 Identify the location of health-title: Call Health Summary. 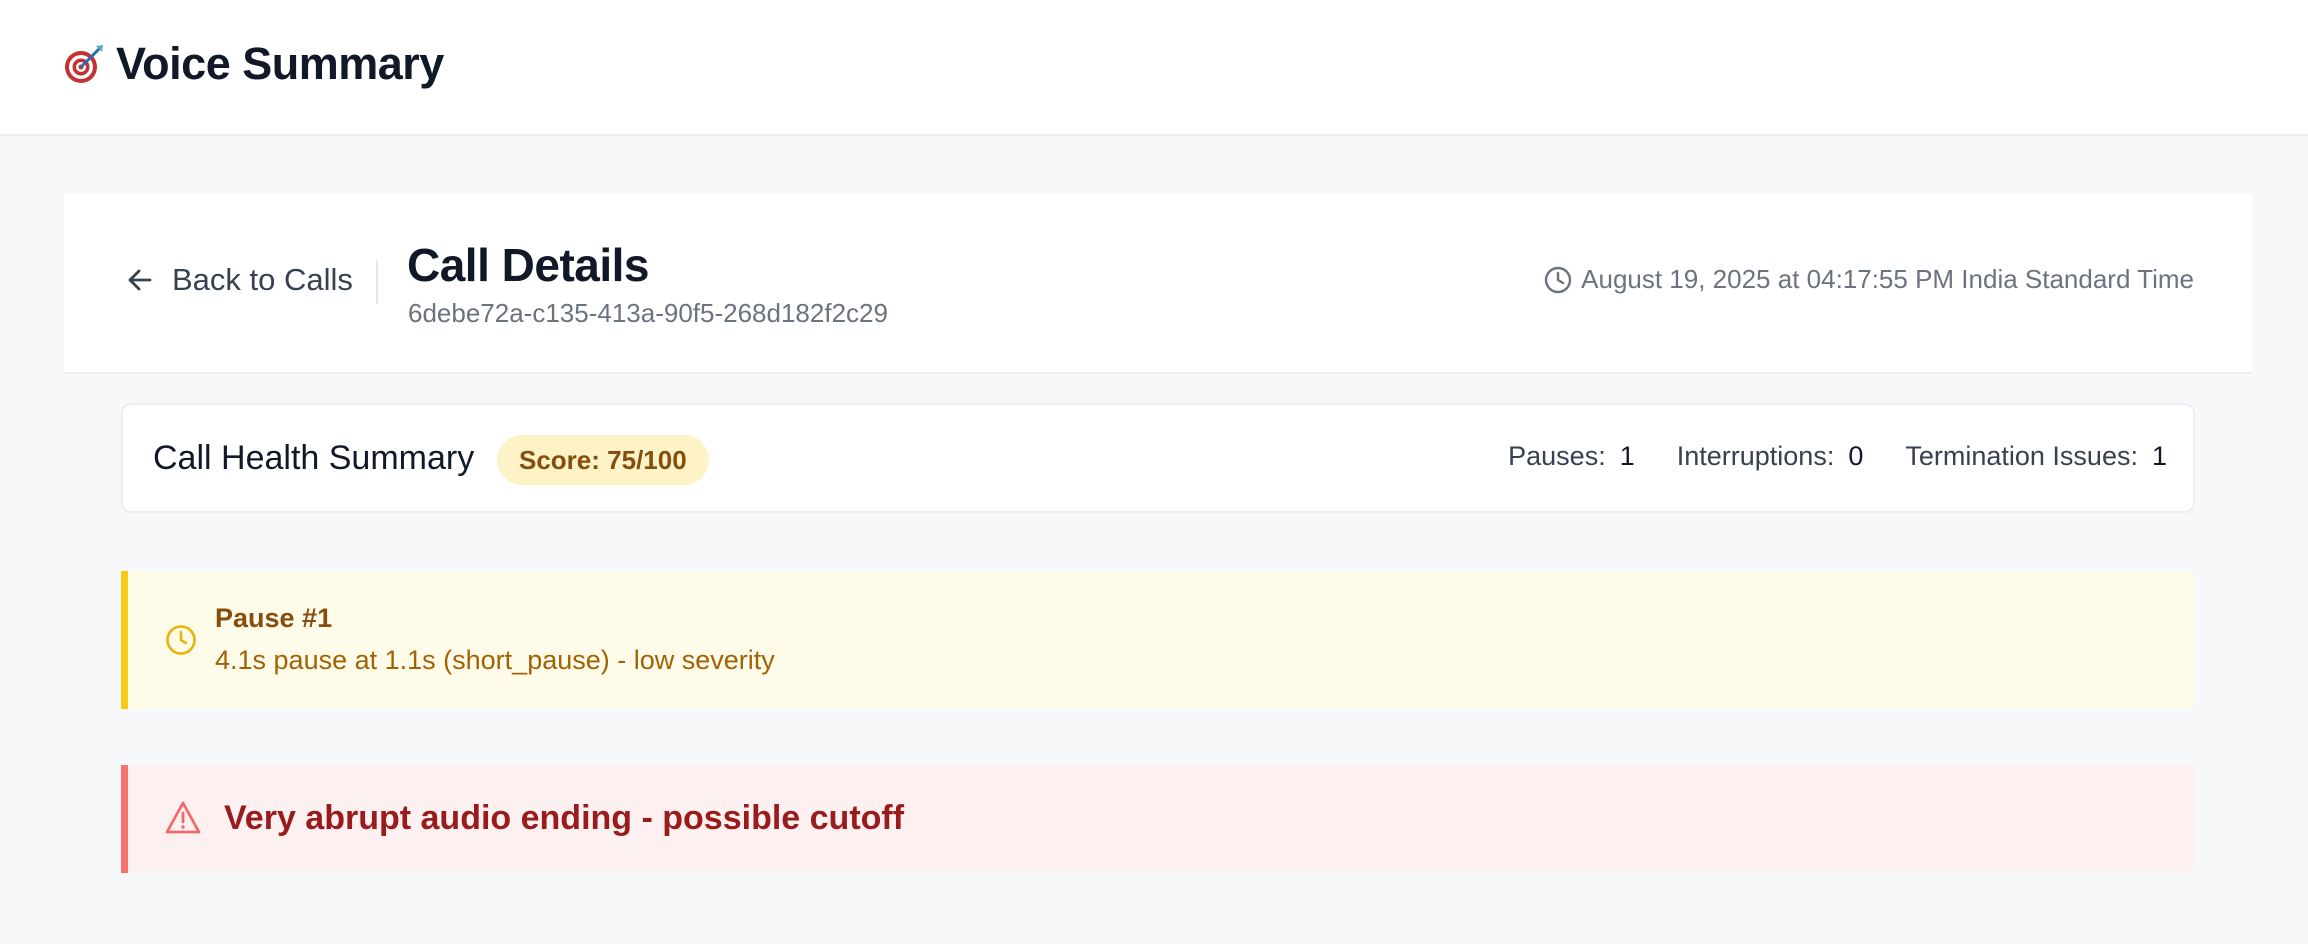
(314, 458).